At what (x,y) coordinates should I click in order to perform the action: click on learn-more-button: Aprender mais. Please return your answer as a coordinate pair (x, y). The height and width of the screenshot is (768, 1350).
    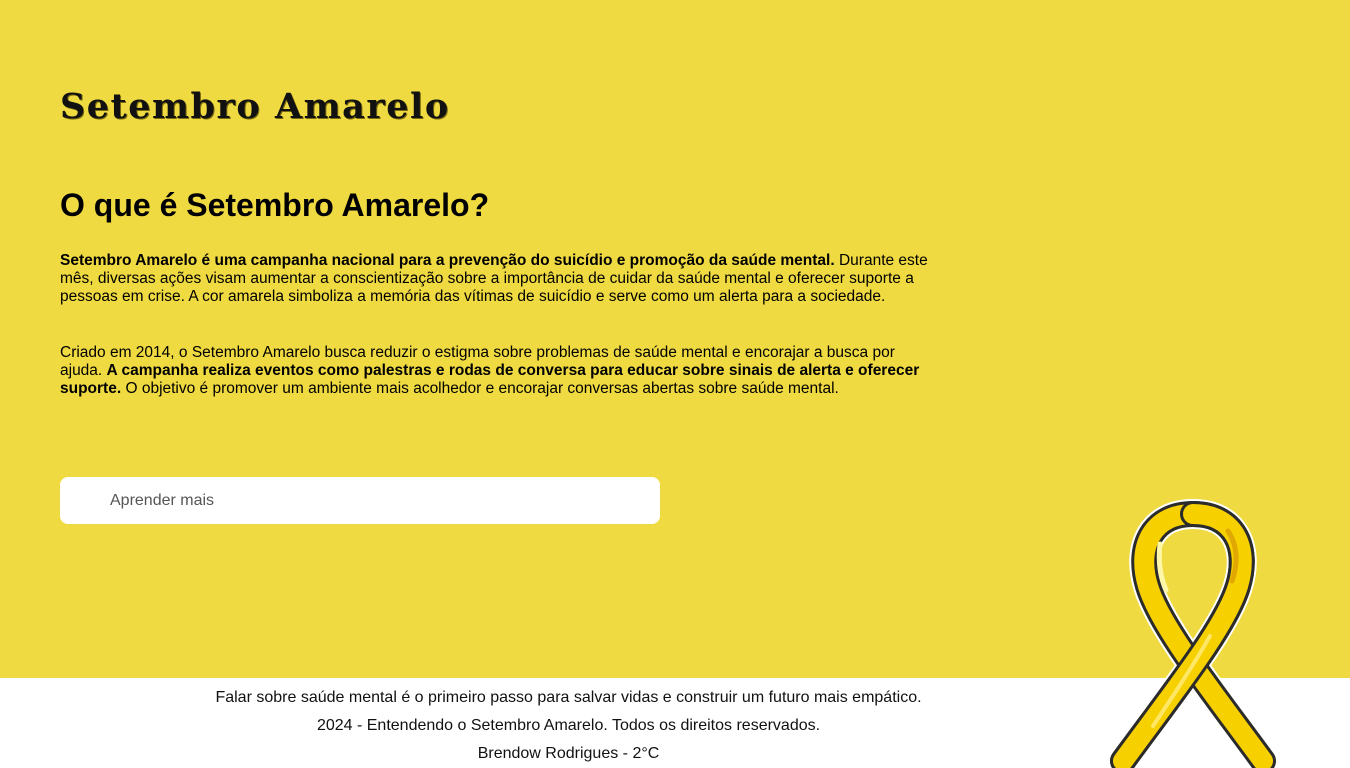
    Looking at the image, I should click on (360, 500).